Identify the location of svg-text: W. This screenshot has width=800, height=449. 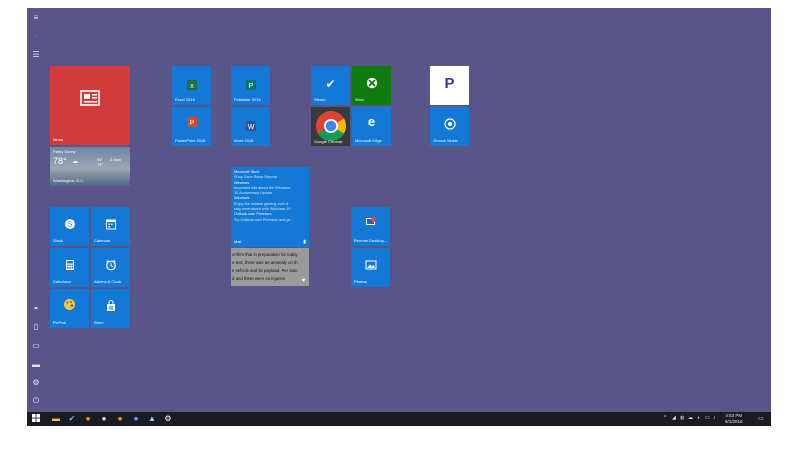
(250, 127).